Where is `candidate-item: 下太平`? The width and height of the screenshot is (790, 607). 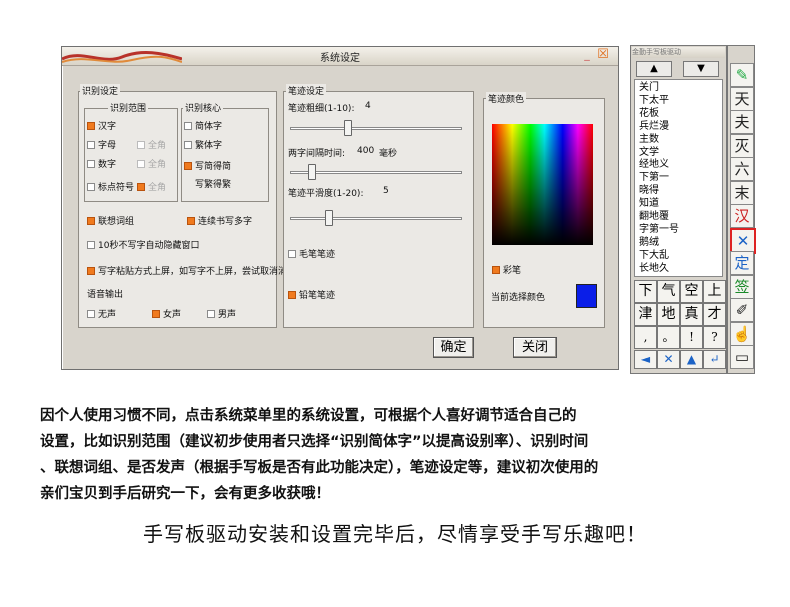 candidate-item: 下太平 is located at coordinates (654, 100).